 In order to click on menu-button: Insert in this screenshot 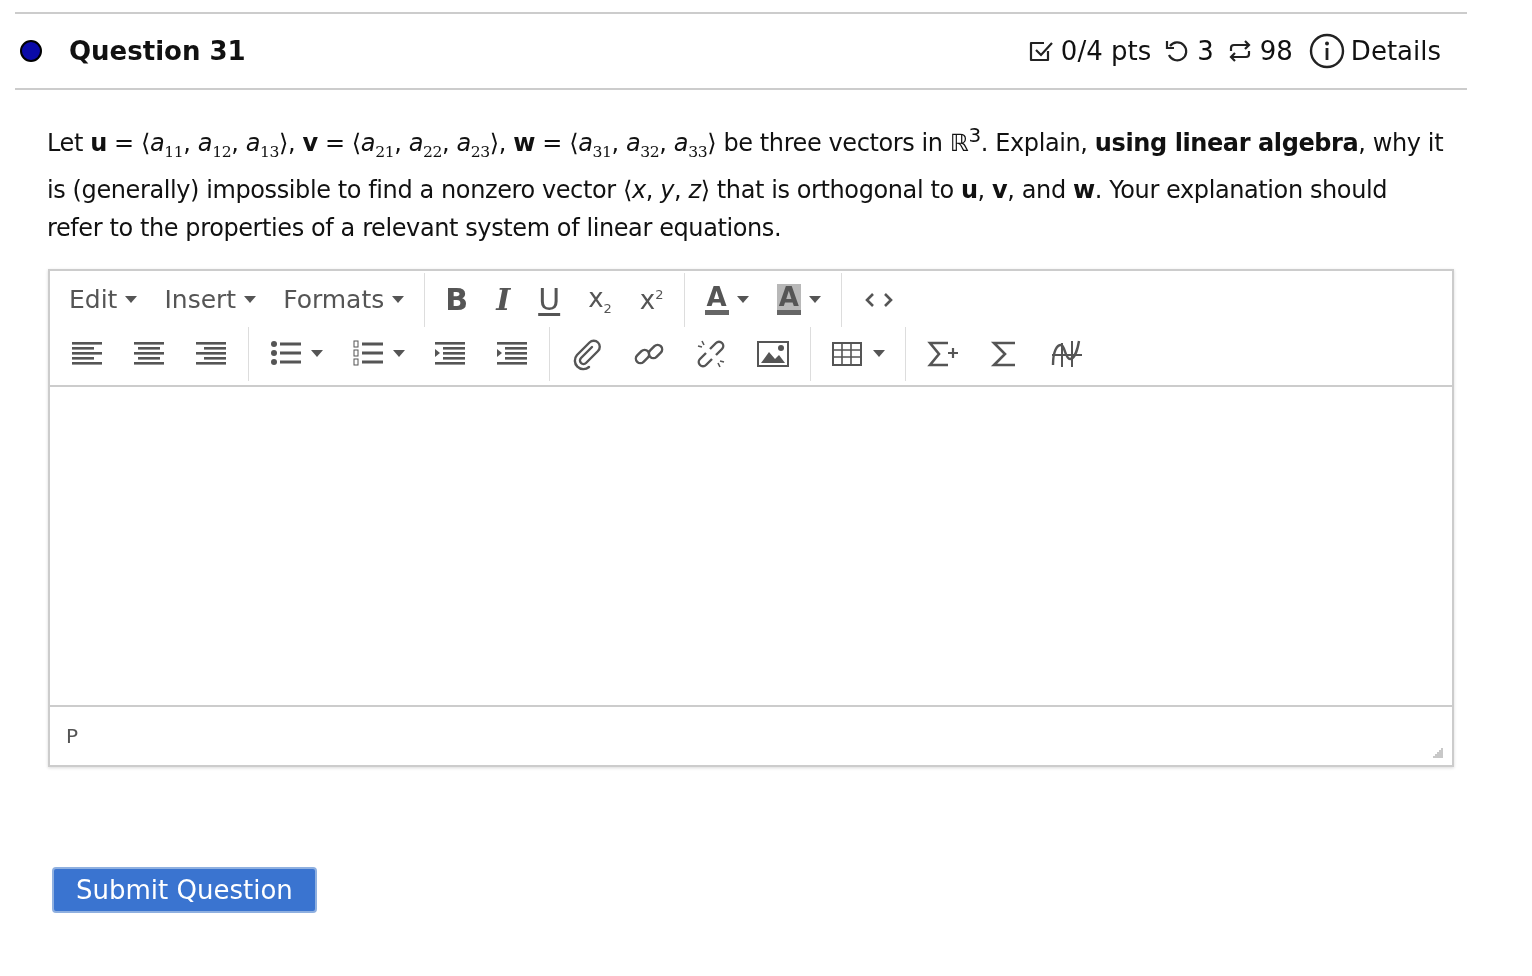, I will do `click(211, 300)`.